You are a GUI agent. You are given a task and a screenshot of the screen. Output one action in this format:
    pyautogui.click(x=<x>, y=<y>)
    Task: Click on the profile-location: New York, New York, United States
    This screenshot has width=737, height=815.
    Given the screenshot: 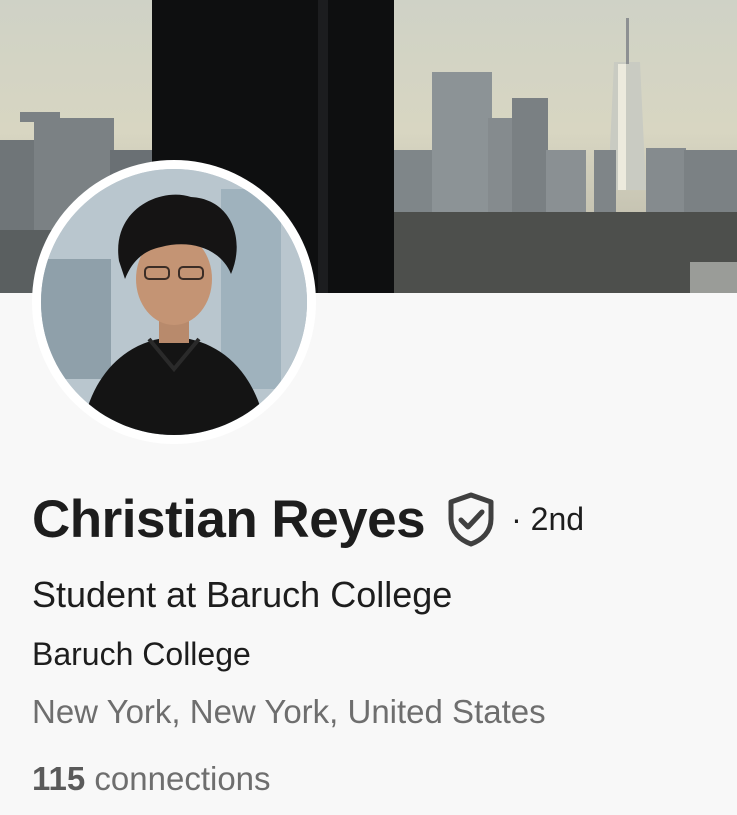 What is the action you would take?
    pyautogui.click(x=289, y=711)
    